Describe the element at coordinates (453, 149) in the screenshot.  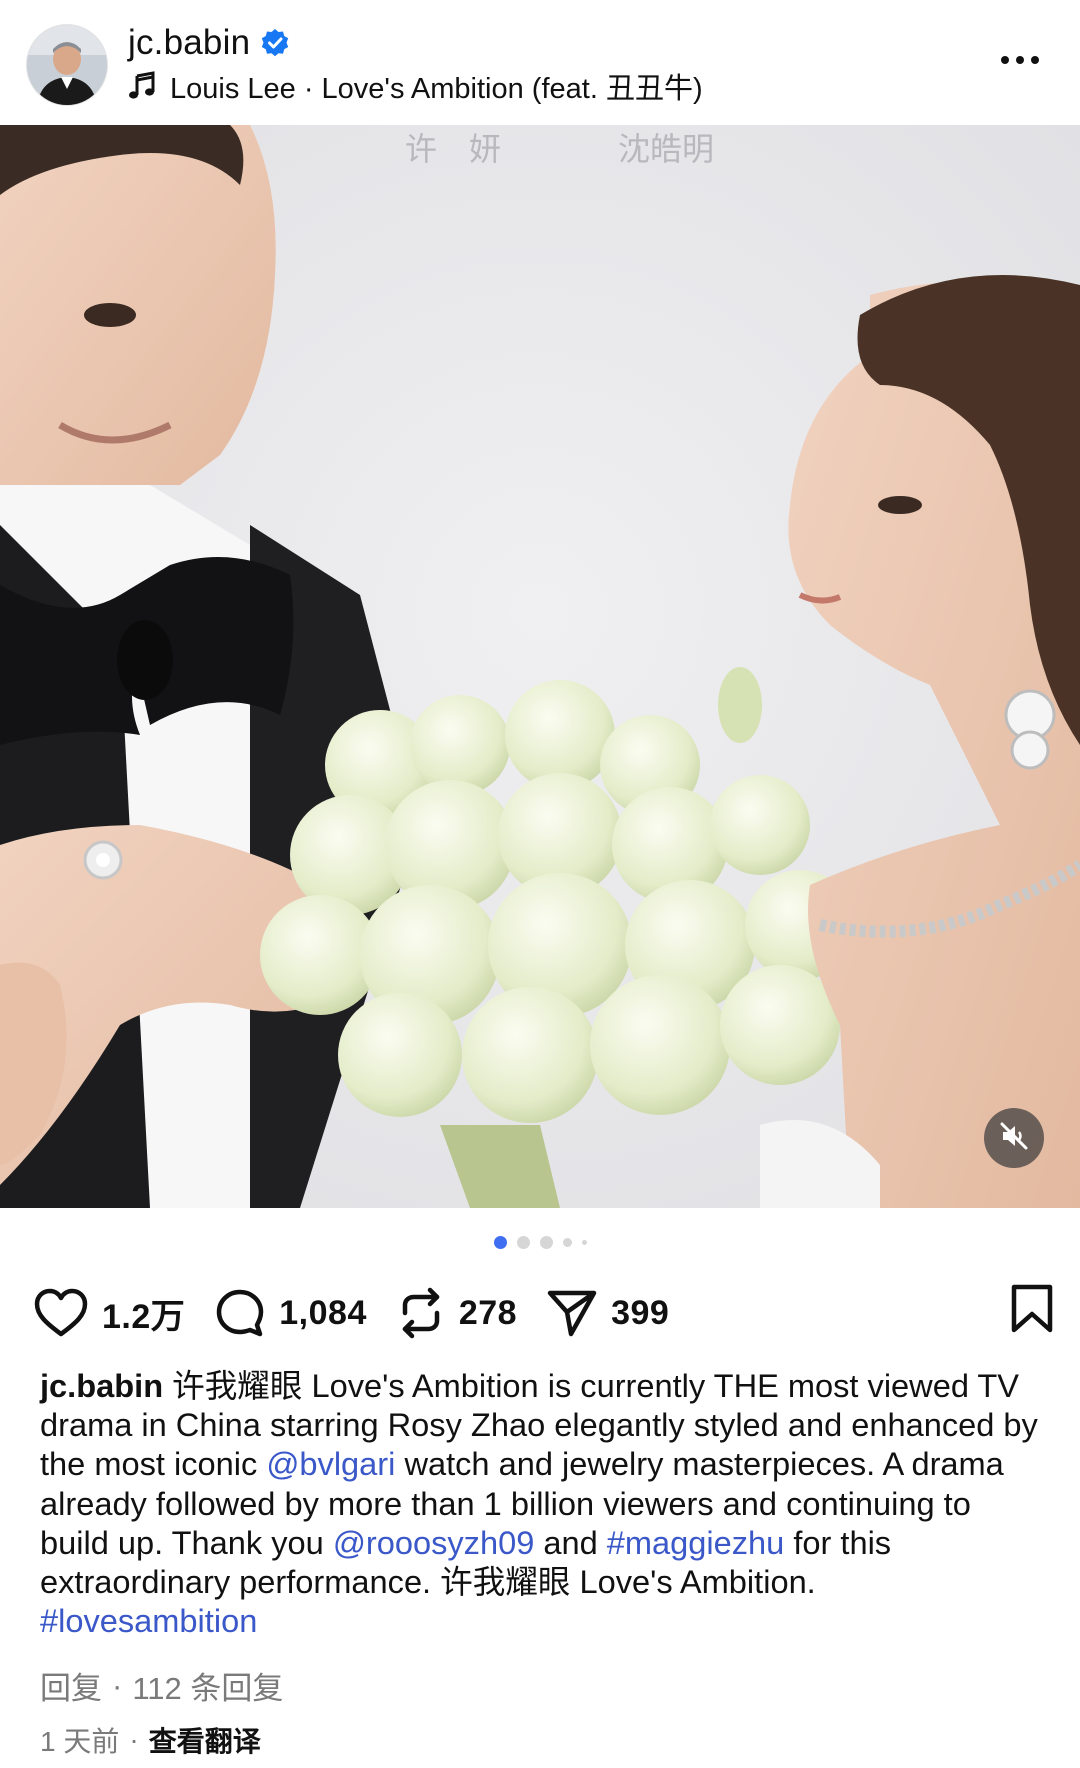
I see `poster-text-left: 许 妍` at that location.